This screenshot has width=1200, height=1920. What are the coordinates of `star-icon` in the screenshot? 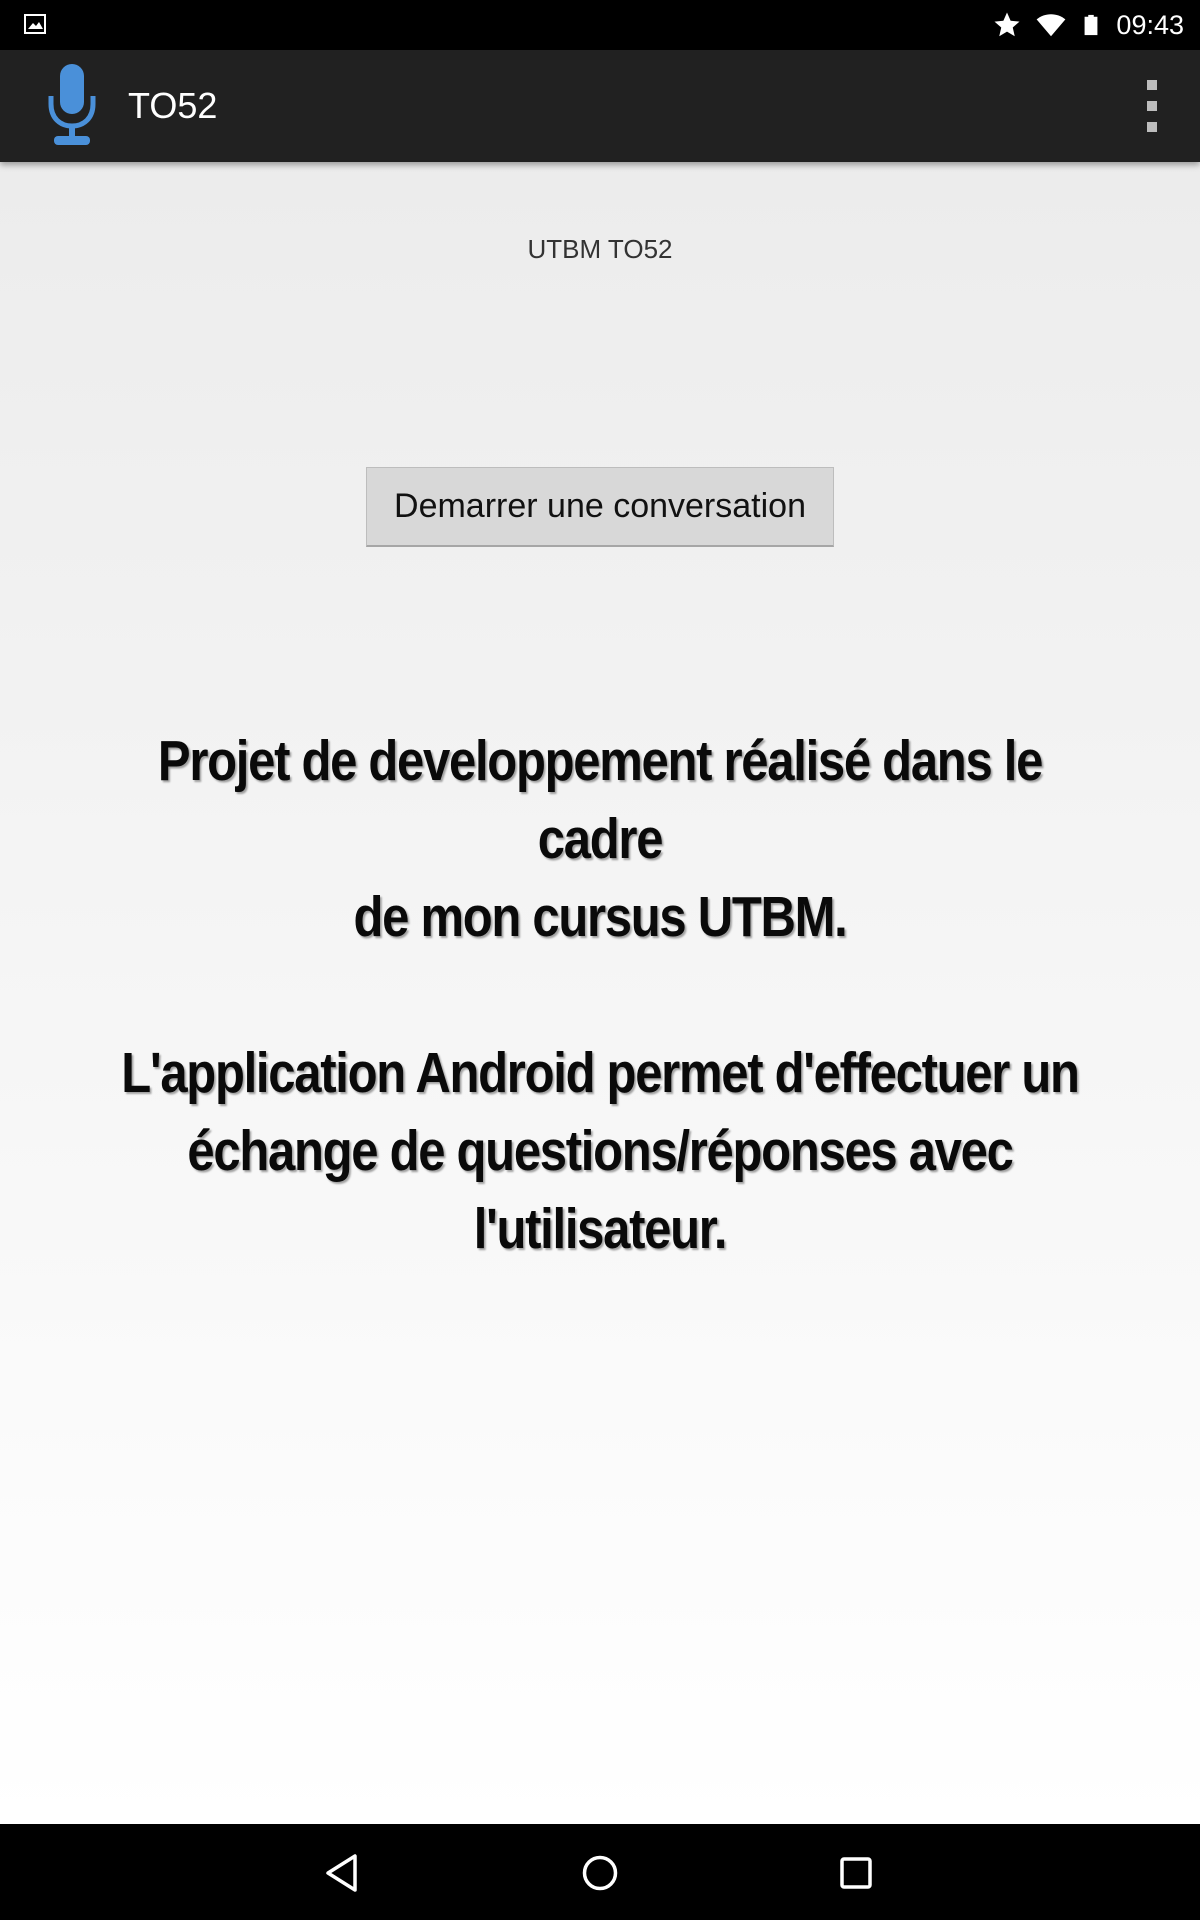 It's located at (1007, 24).